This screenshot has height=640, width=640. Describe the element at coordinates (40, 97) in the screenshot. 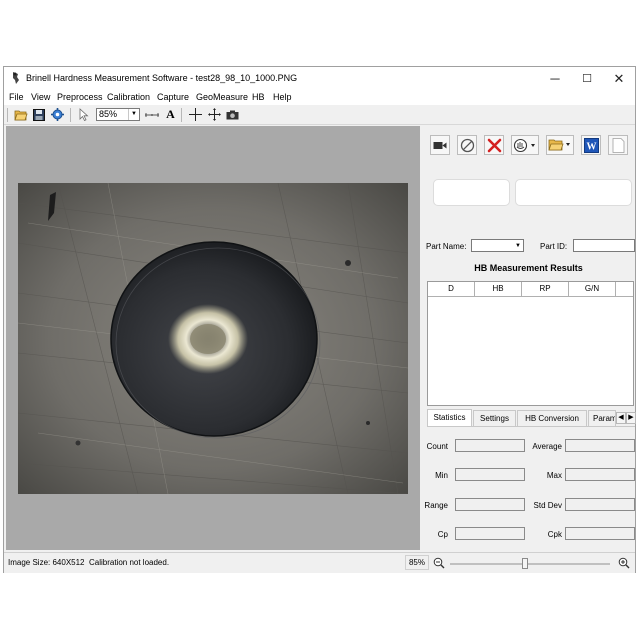

I see `menu-view: View` at that location.